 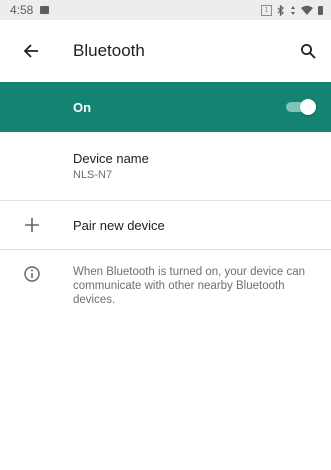 I want to click on pair-new-device-label: Pair new device, so click(x=119, y=225).